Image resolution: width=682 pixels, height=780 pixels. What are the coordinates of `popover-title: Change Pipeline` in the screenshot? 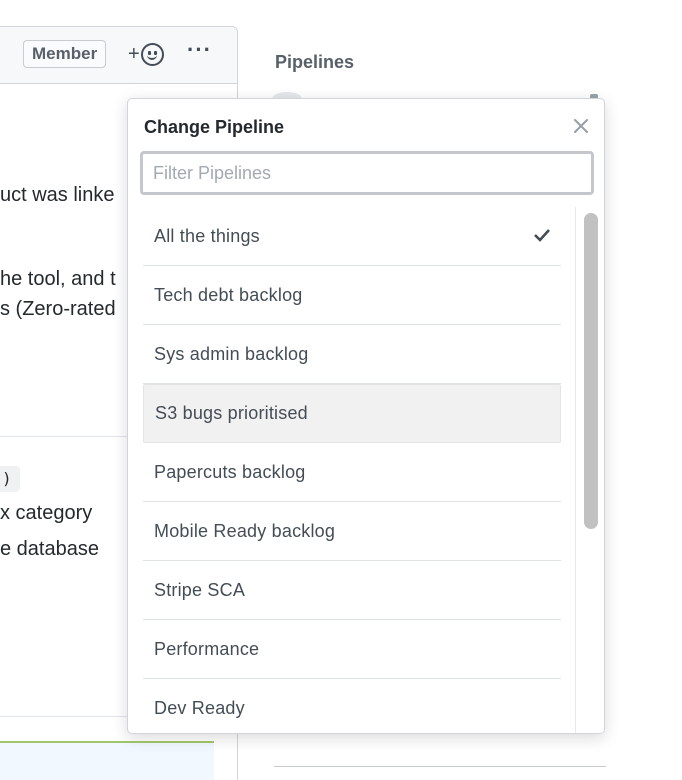 It's located at (214, 127).